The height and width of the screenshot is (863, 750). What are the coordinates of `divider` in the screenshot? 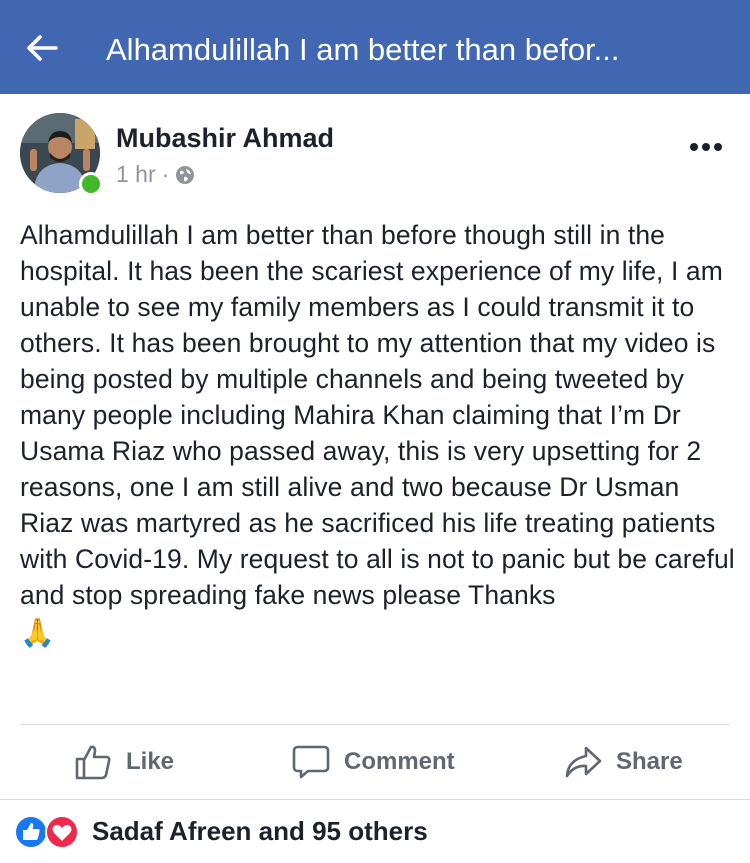 It's located at (375, 724).